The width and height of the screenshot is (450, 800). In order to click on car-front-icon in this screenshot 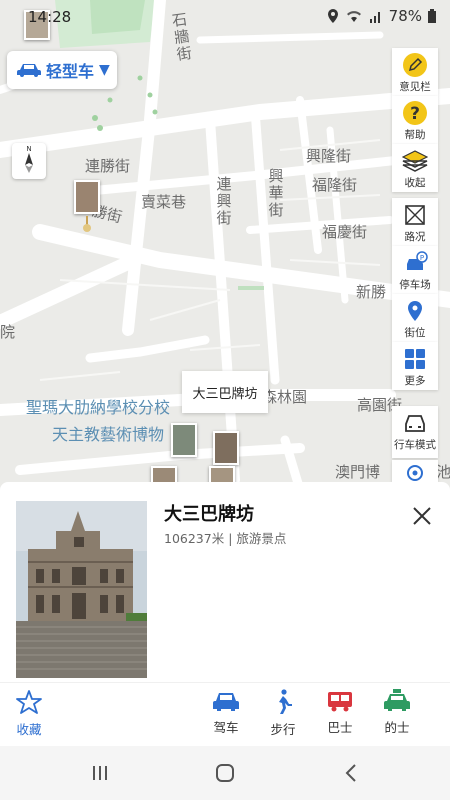, I will do `click(415, 423)`.